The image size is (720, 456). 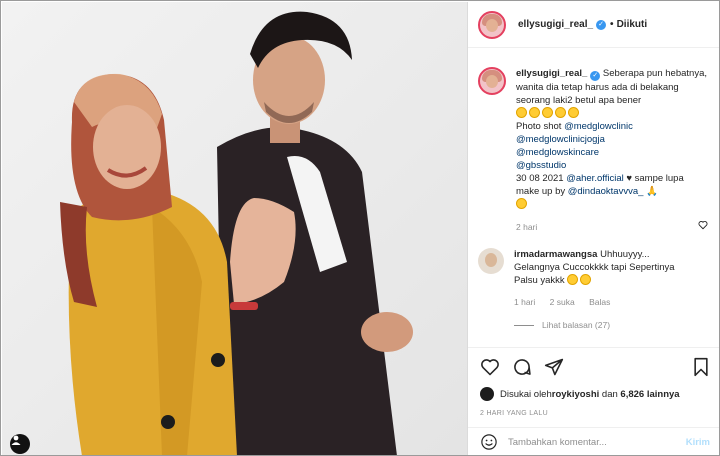 I want to click on liker-avatar, so click(x=487, y=394).